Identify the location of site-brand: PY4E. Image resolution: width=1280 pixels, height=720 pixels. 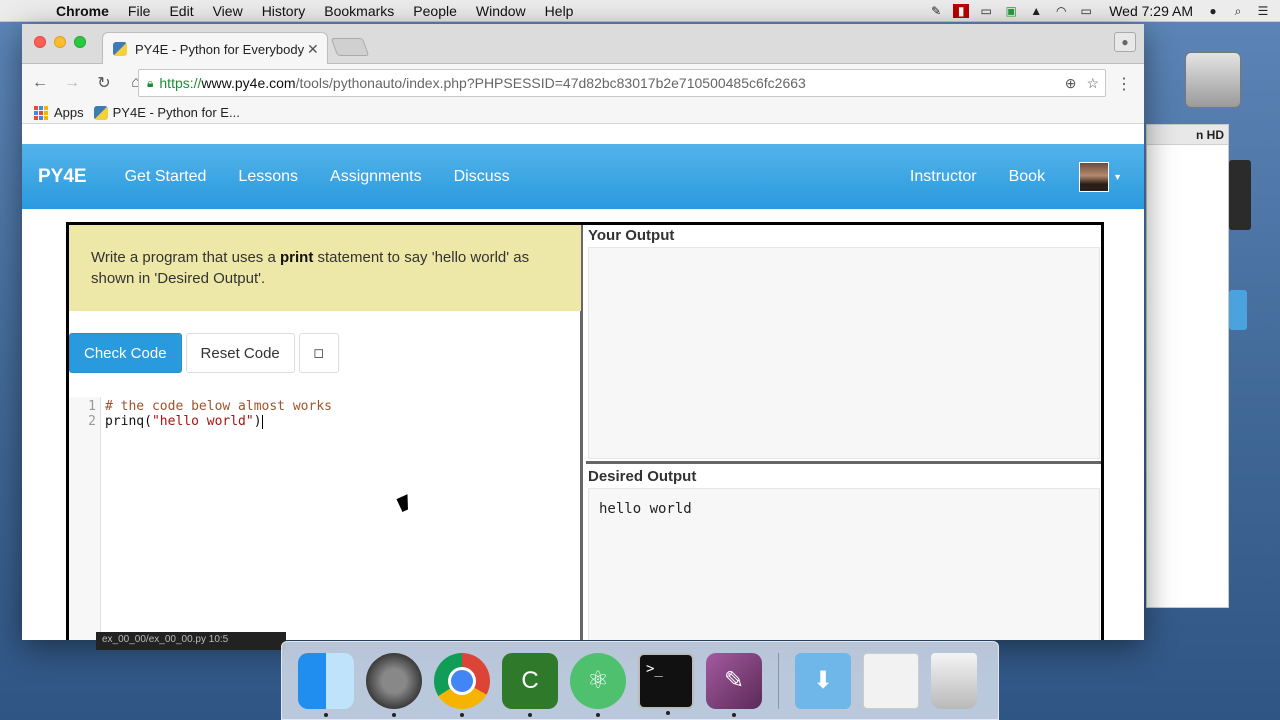
(62, 177).